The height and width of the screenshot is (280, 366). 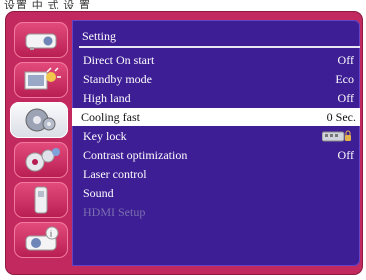 I want to click on menu-item-label: Laser control, so click(x=115, y=174).